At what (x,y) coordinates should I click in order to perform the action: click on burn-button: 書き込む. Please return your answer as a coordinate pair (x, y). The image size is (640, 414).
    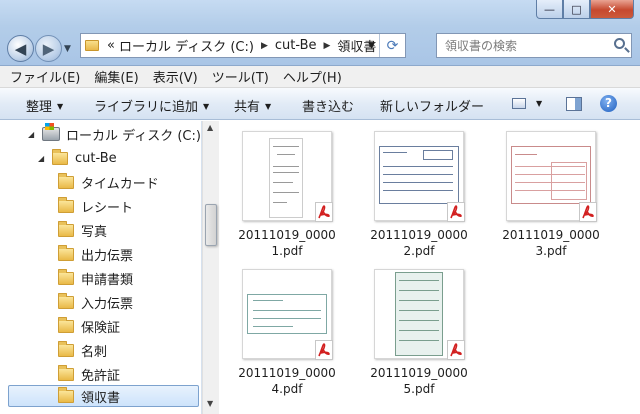
    Looking at the image, I should click on (328, 105).